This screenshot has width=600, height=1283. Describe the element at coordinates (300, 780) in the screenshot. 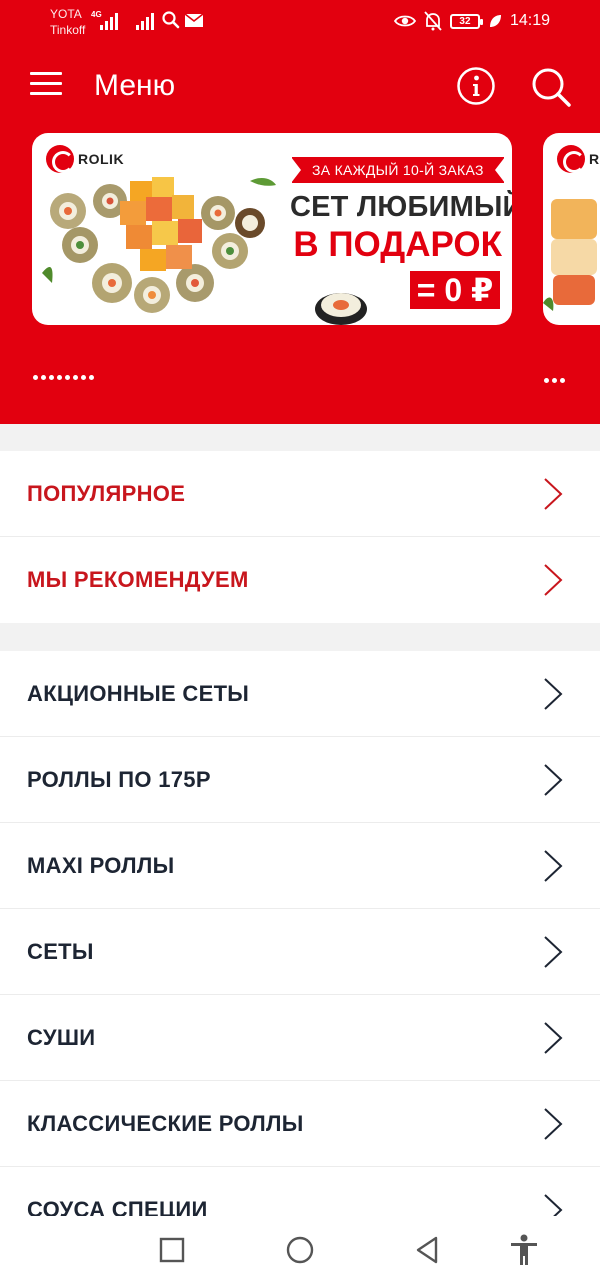

I see `category-item: РОЛЛЫ ПО 175Р` at that location.